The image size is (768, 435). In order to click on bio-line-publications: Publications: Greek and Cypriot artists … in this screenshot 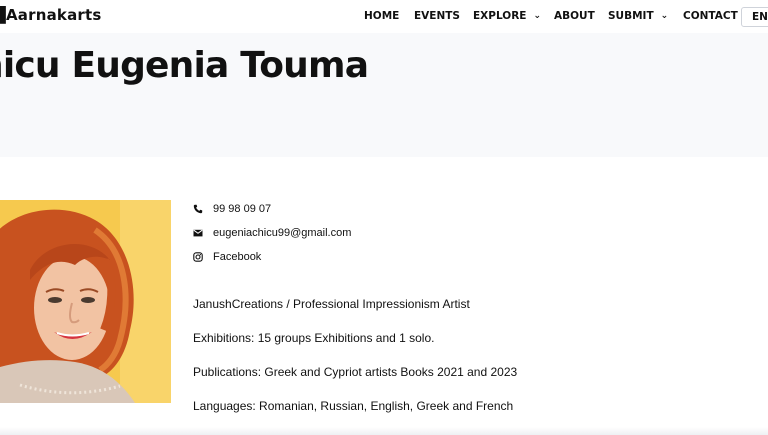, I will do `click(355, 372)`.